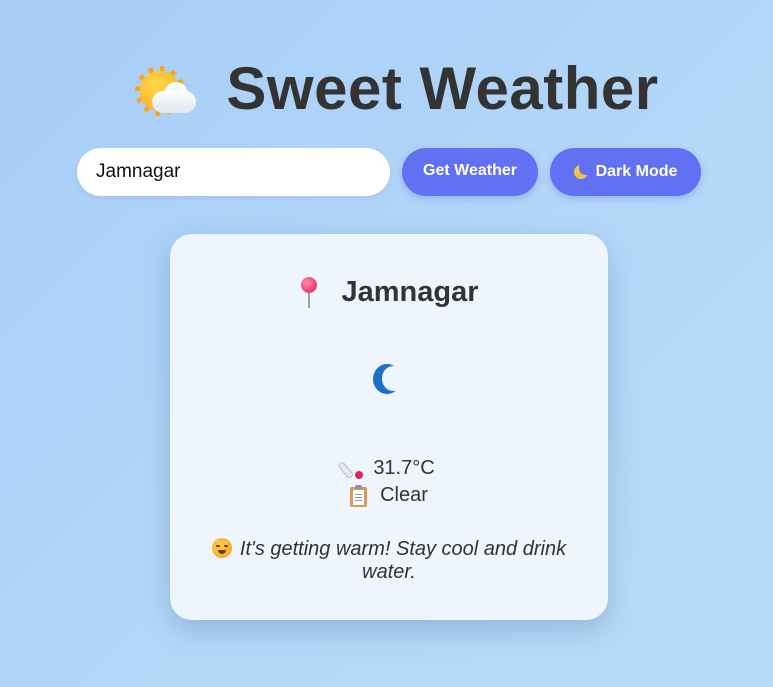 The width and height of the screenshot is (773, 687). I want to click on temperature-row: 31.7°C, so click(389, 468).